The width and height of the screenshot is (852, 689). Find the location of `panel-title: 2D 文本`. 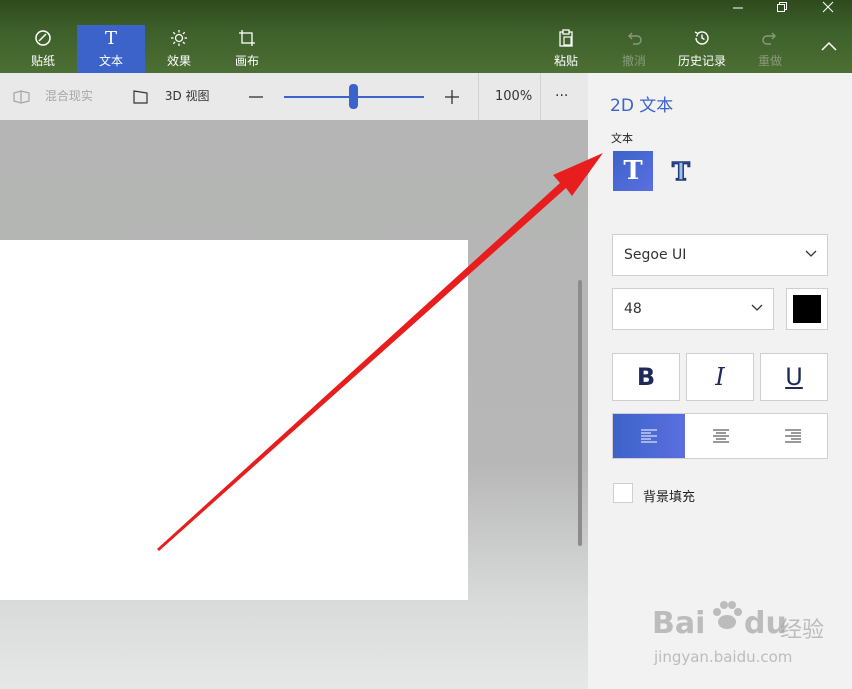

panel-title: 2D 文本 is located at coordinates (642, 106).